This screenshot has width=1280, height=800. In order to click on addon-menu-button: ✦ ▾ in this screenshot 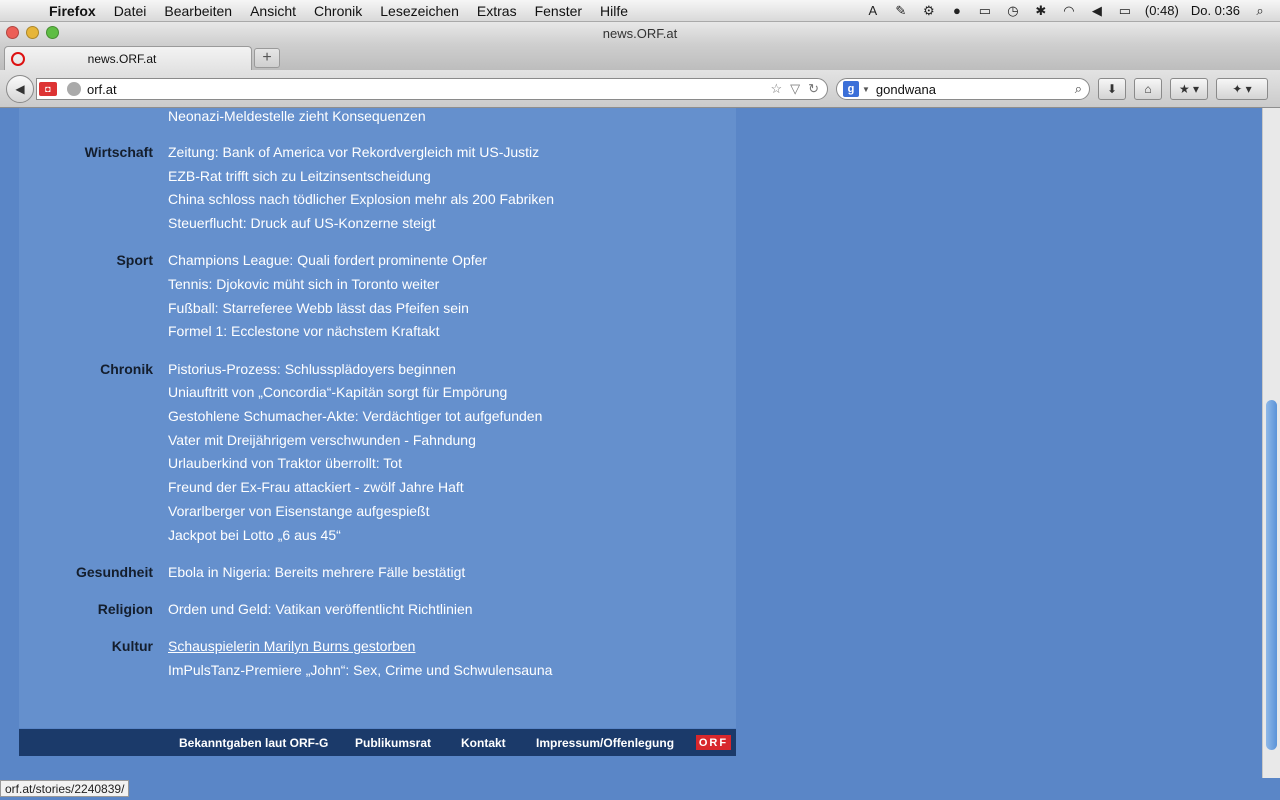, I will do `click(1242, 89)`.